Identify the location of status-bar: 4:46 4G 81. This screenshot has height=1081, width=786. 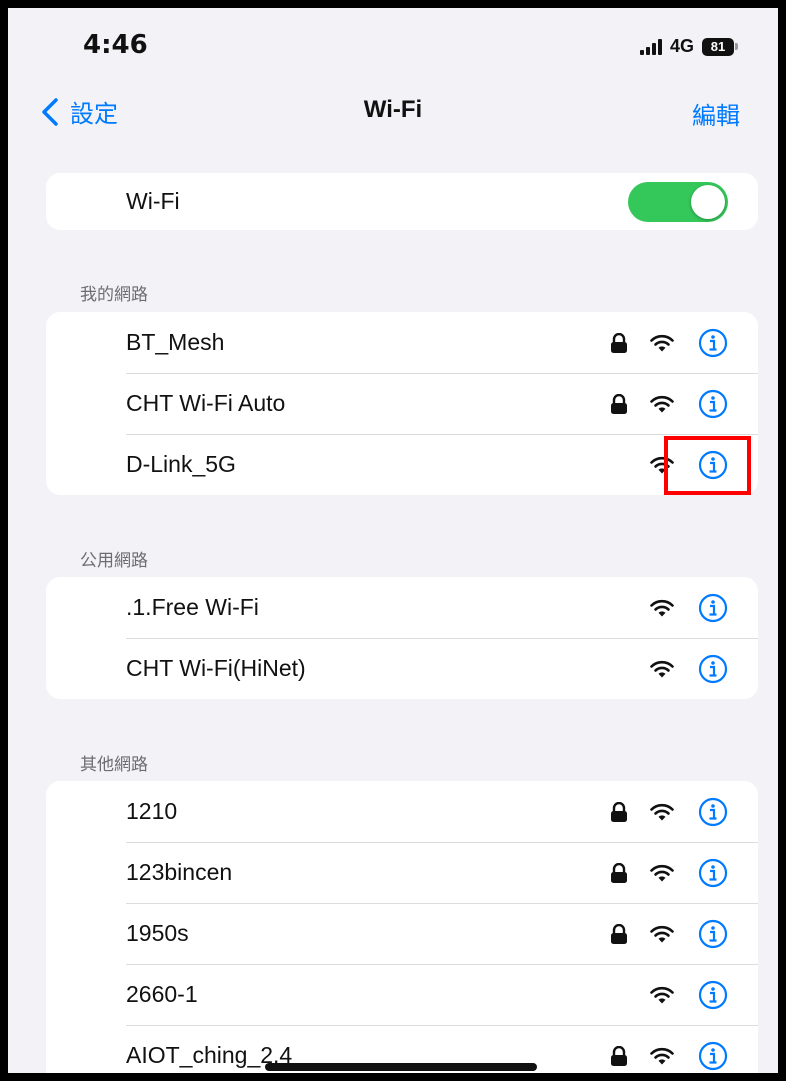
(393, 48).